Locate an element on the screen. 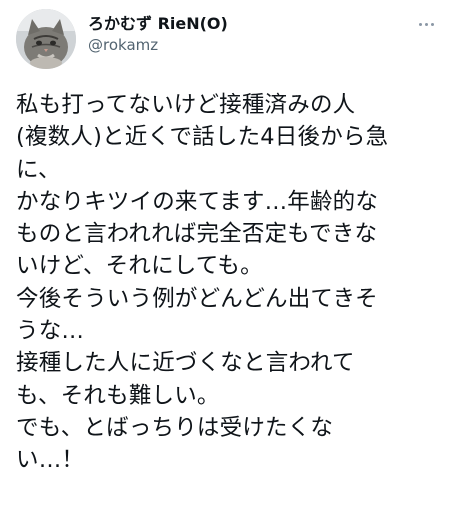 The image size is (451, 524). cat-avatar-icon is located at coordinates (46, 39).